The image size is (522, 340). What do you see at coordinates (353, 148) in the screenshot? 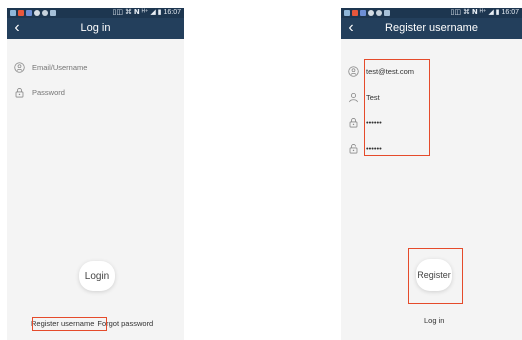
I see `lock-open-icon` at bounding box center [353, 148].